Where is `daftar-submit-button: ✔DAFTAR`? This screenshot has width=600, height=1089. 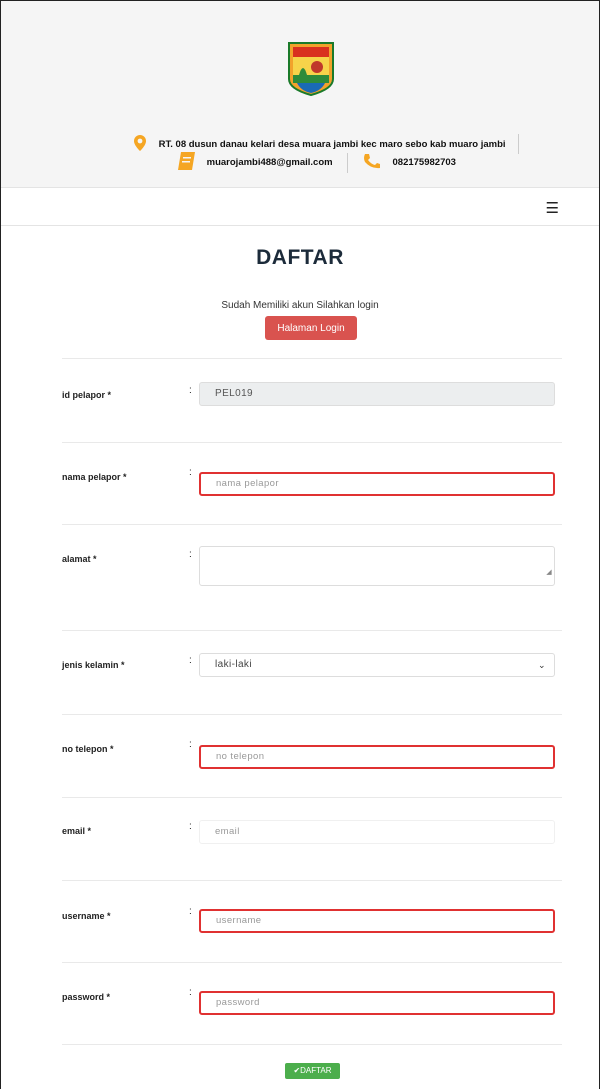 daftar-submit-button: ✔DAFTAR is located at coordinates (312, 1071).